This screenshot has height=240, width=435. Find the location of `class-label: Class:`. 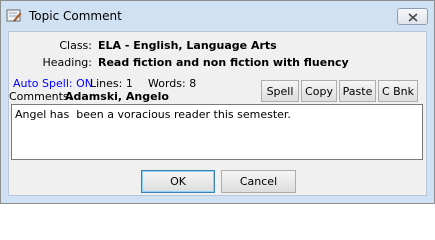

class-label: Class: is located at coordinates (75, 45).